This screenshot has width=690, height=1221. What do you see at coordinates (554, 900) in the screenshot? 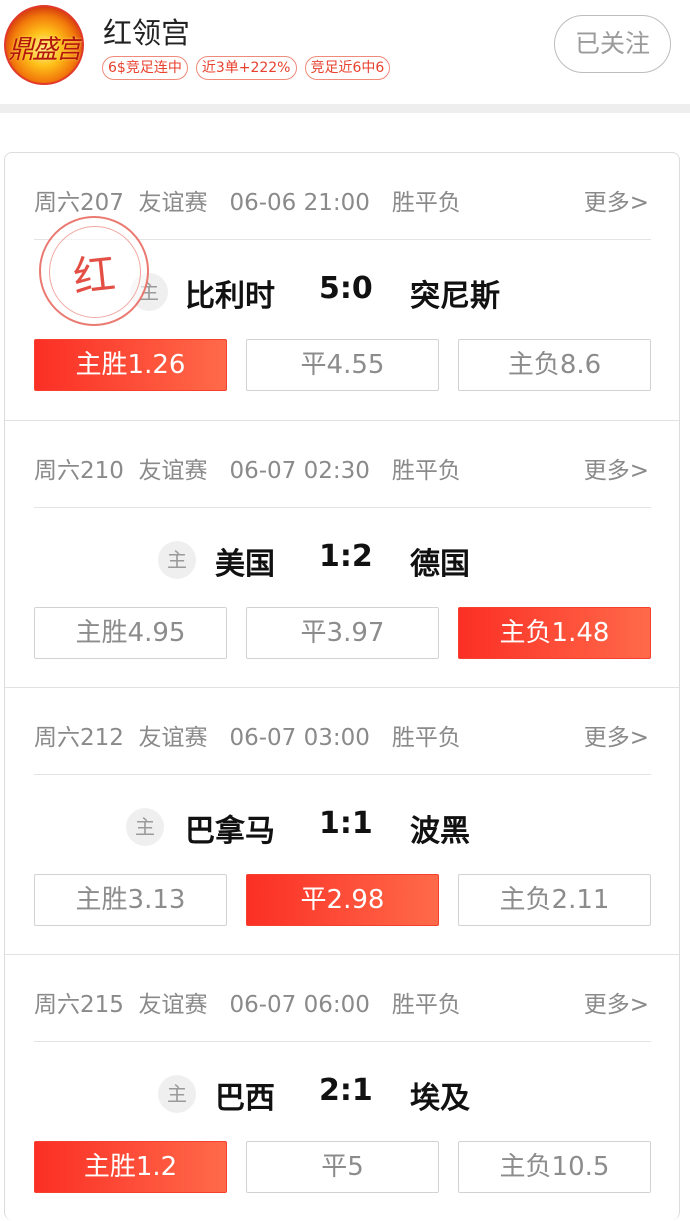
I see `odds-home-loss: 主负2.11` at bounding box center [554, 900].